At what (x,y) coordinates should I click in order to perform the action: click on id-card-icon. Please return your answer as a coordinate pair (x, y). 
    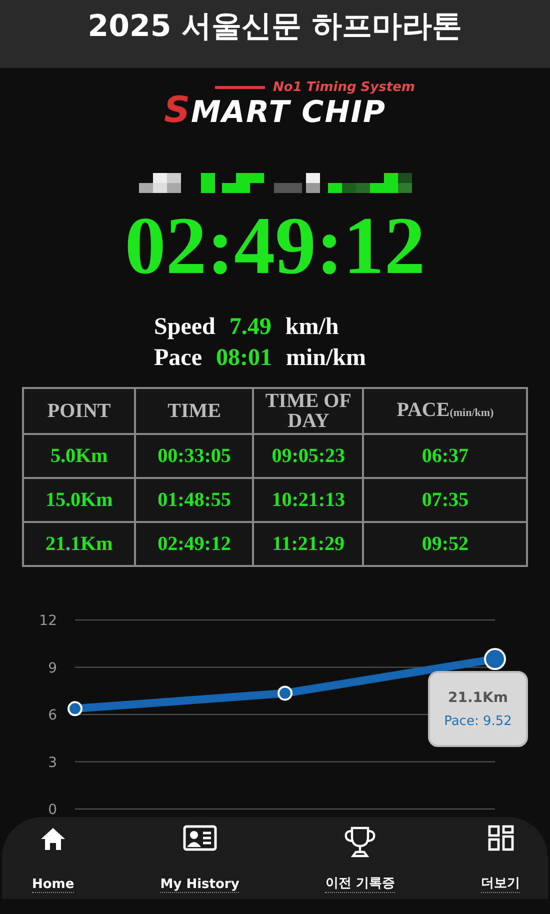
    Looking at the image, I should click on (199, 838).